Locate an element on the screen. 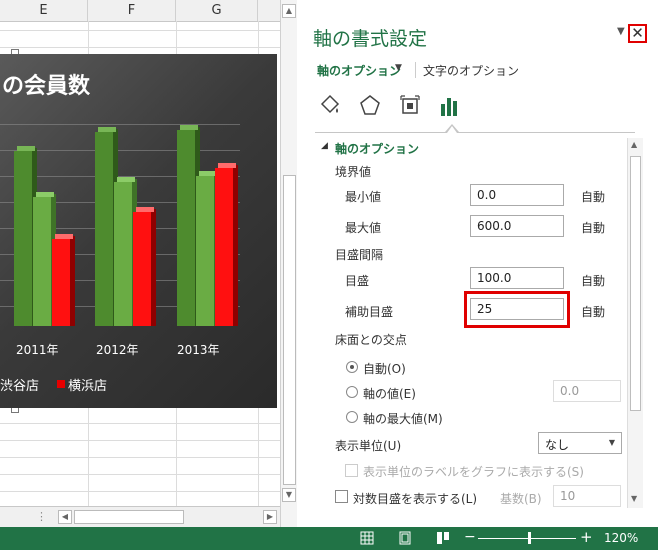 This screenshot has width=658, height=550. scroll-down-icon: ▼ is located at coordinates (634, 498).